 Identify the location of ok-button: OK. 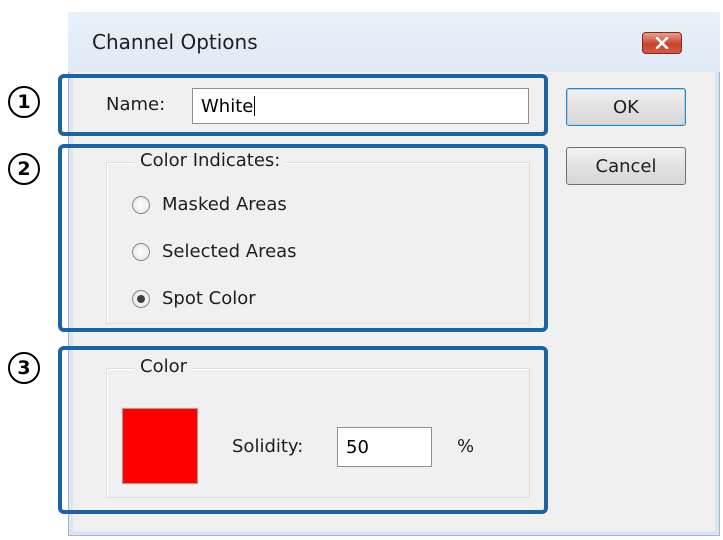
(626, 107).